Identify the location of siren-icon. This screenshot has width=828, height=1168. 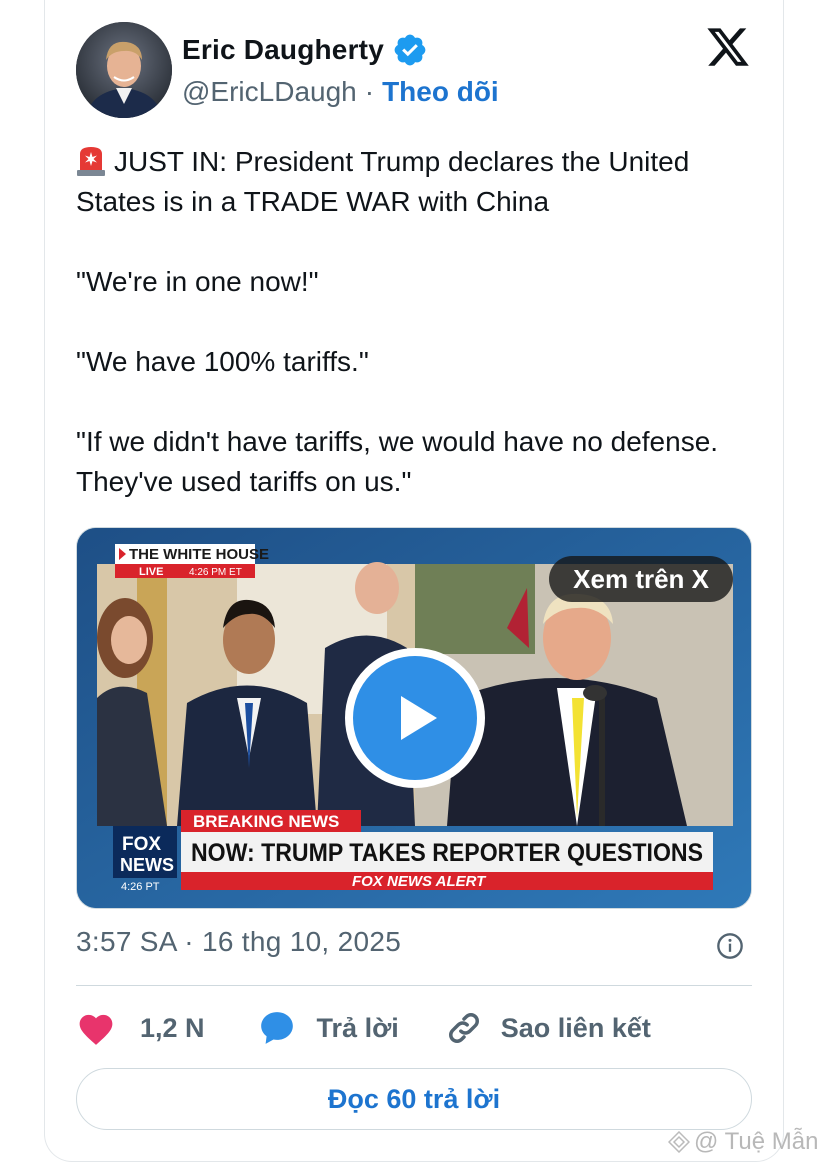
(91, 161).